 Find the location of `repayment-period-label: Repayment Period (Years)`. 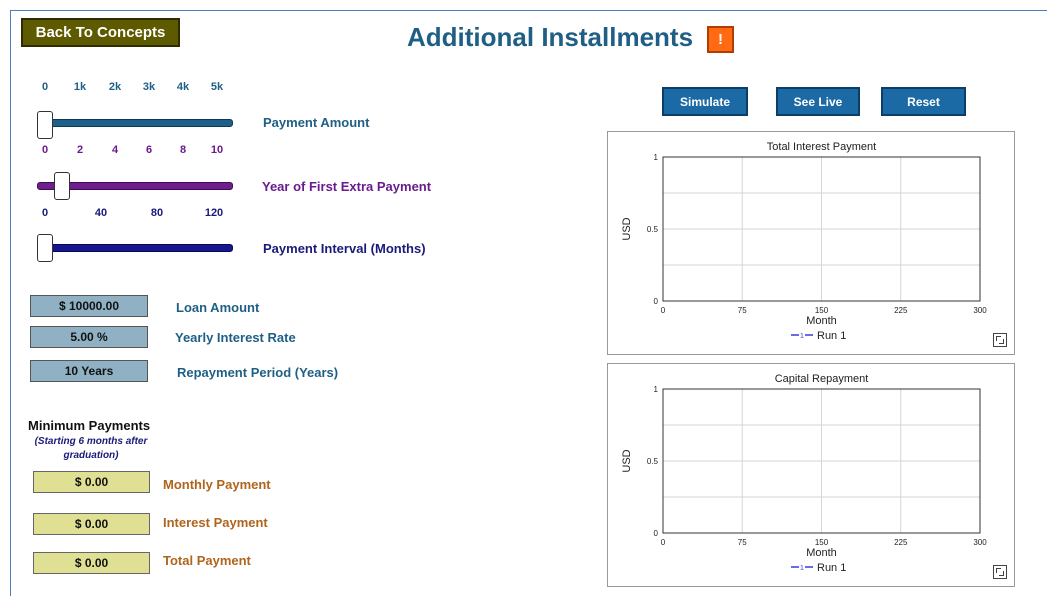

repayment-period-label: Repayment Period (Years) is located at coordinates (258, 372).